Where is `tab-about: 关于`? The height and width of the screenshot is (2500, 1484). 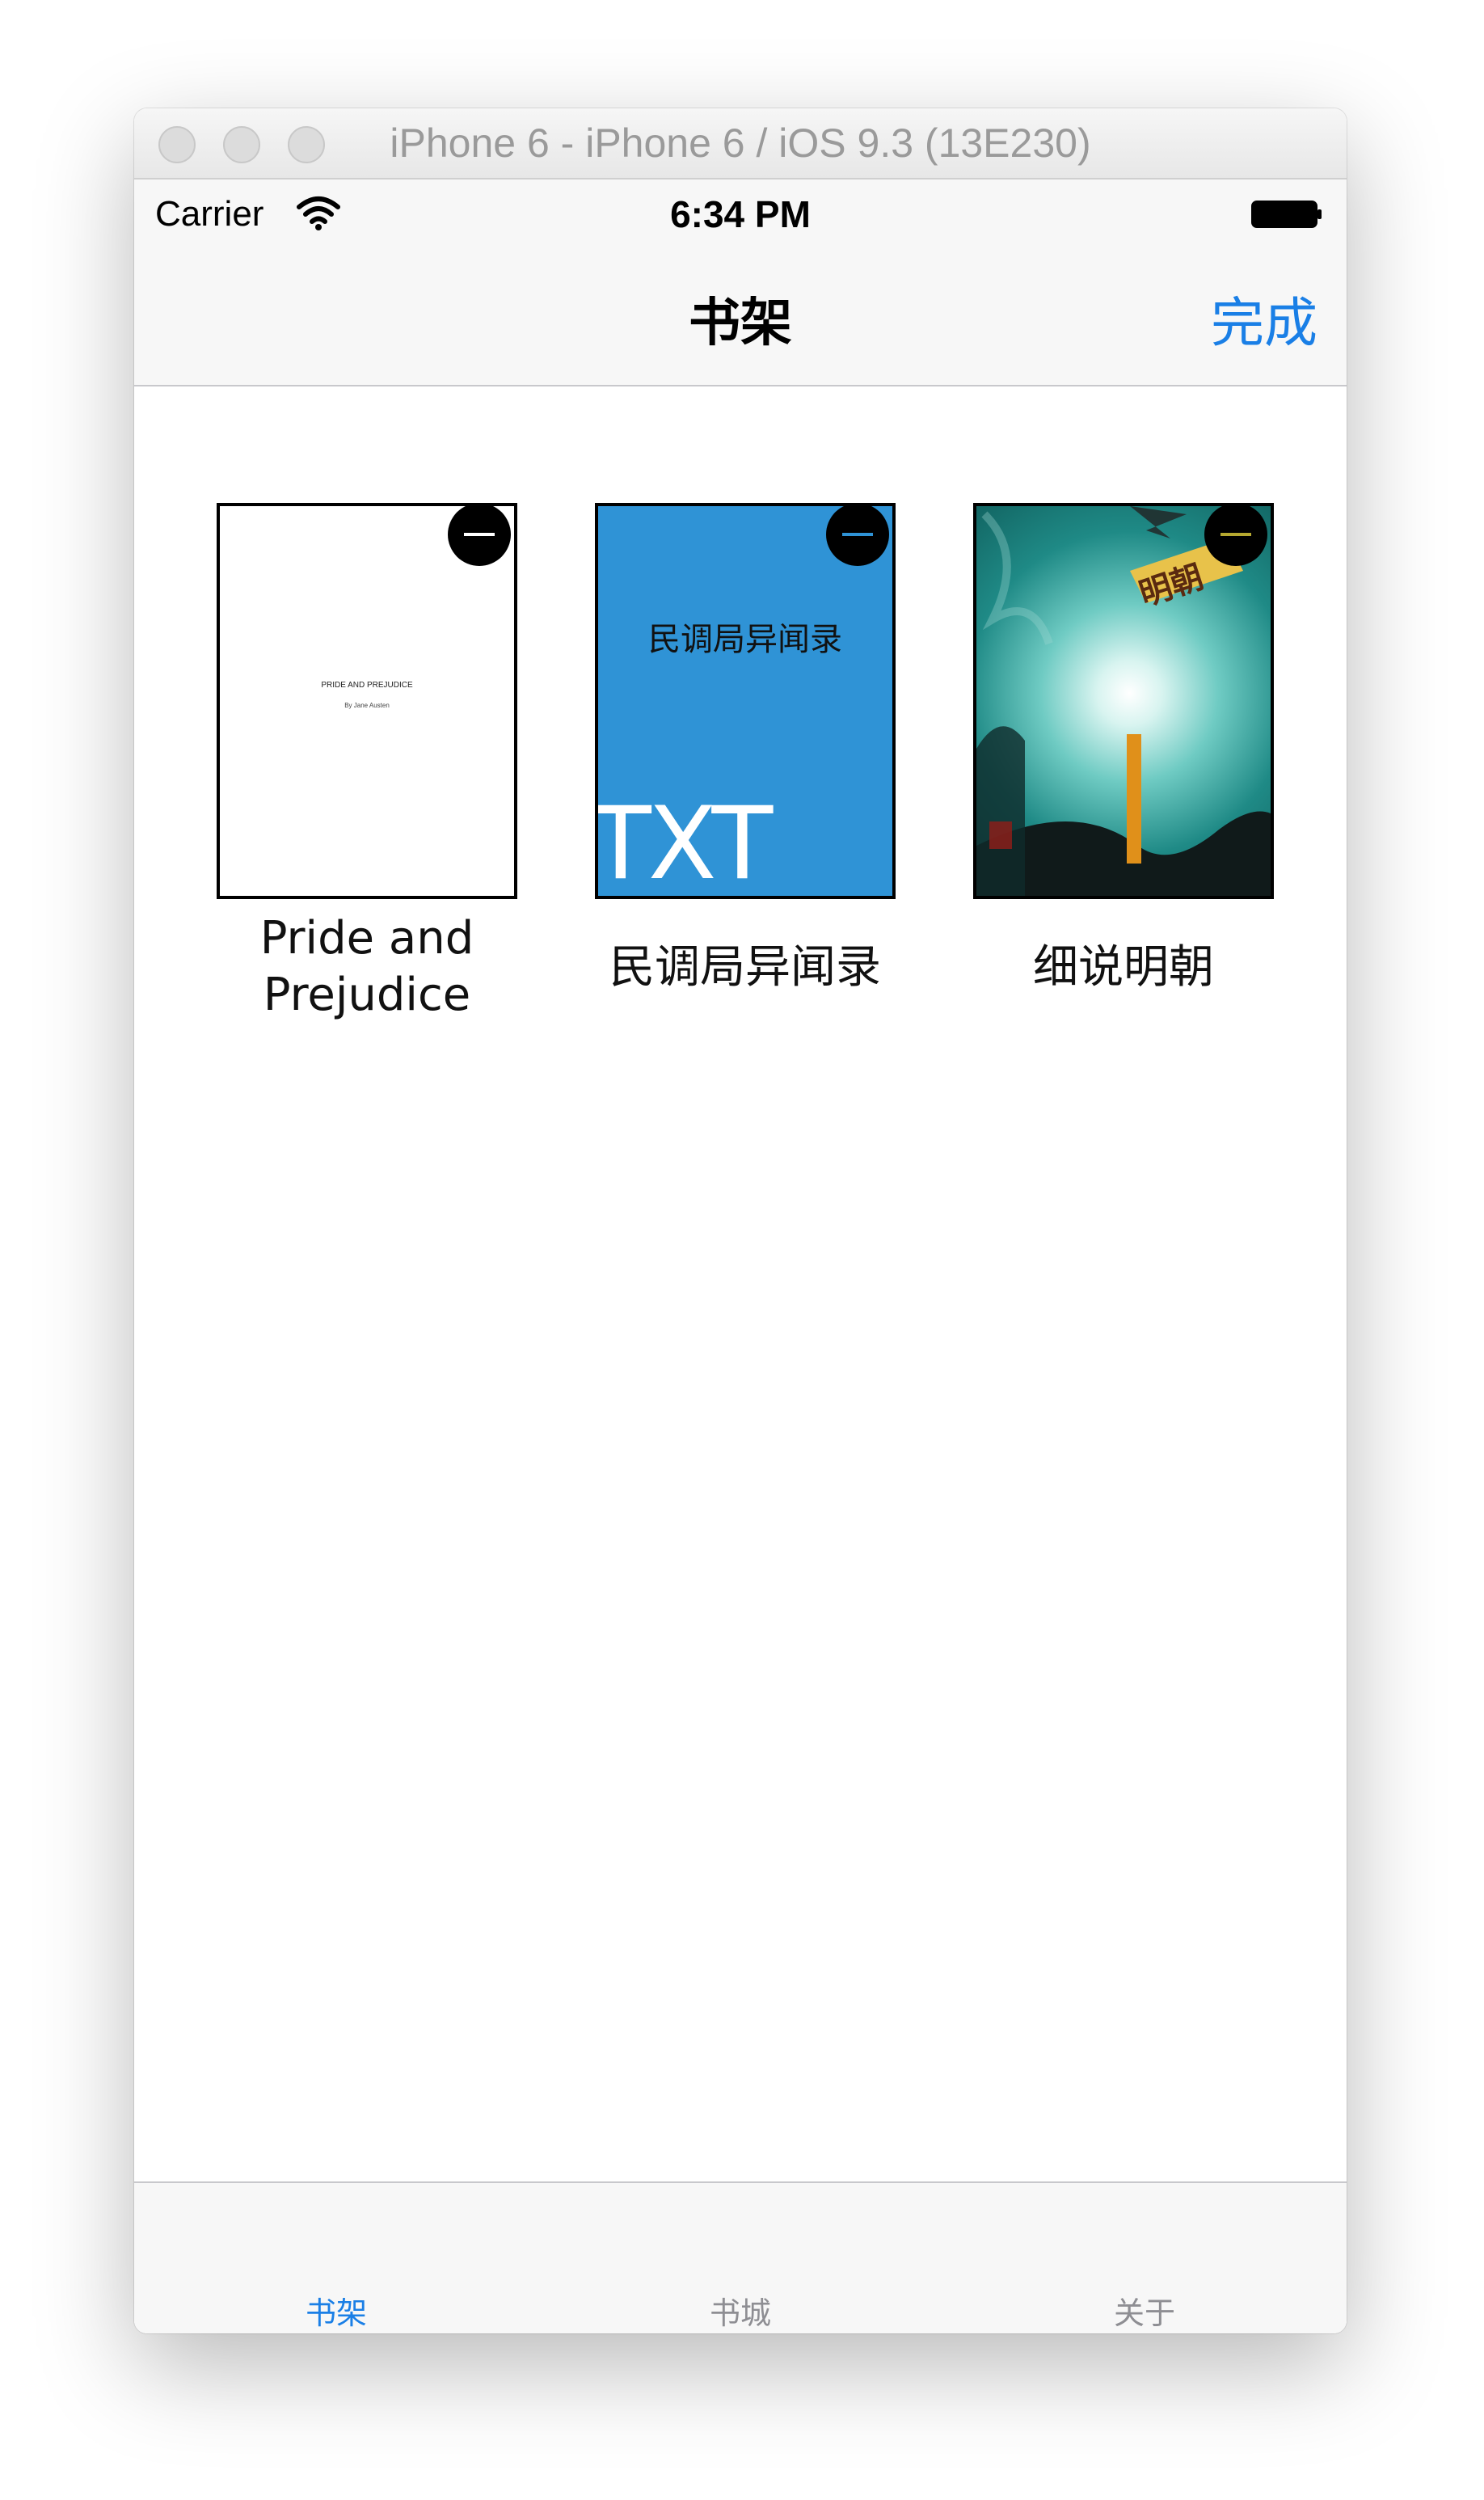 tab-about: 关于 is located at coordinates (1144, 2310).